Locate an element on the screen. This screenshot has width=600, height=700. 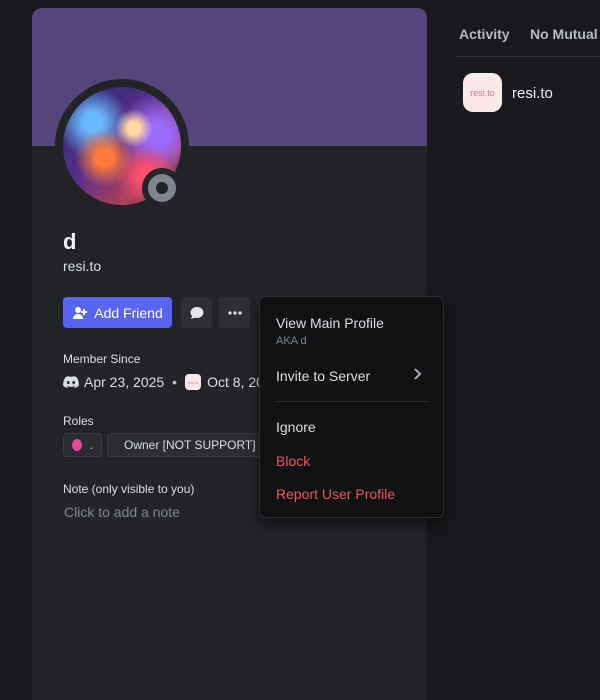
status-indicator is located at coordinates (162, 188).